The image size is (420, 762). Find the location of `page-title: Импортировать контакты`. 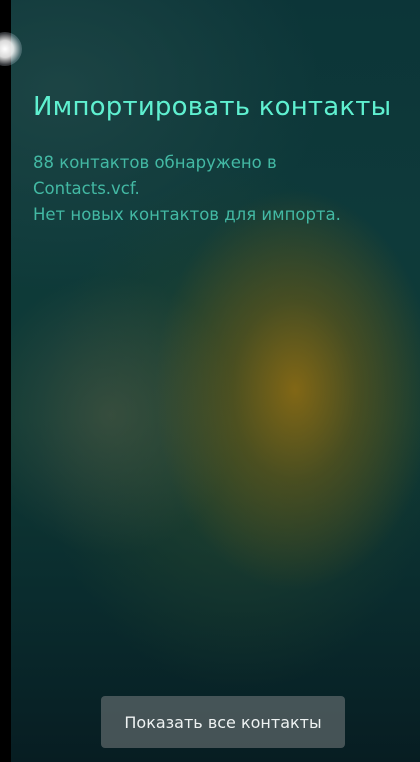

page-title: Импортировать контакты is located at coordinates (212, 107).